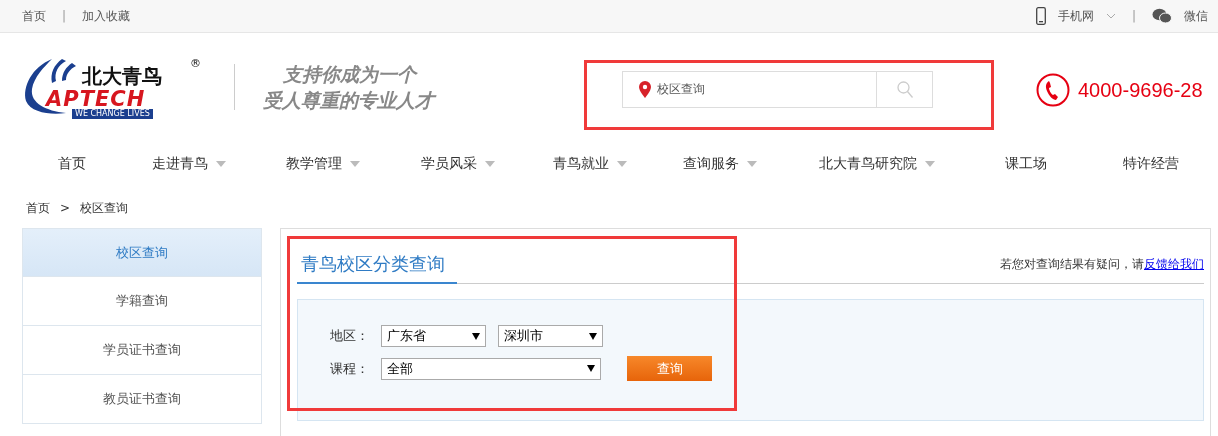 The height and width of the screenshot is (436, 1218). Describe the element at coordinates (104, 208) in the screenshot. I see `breadcrumb-current: 校区查询` at that location.